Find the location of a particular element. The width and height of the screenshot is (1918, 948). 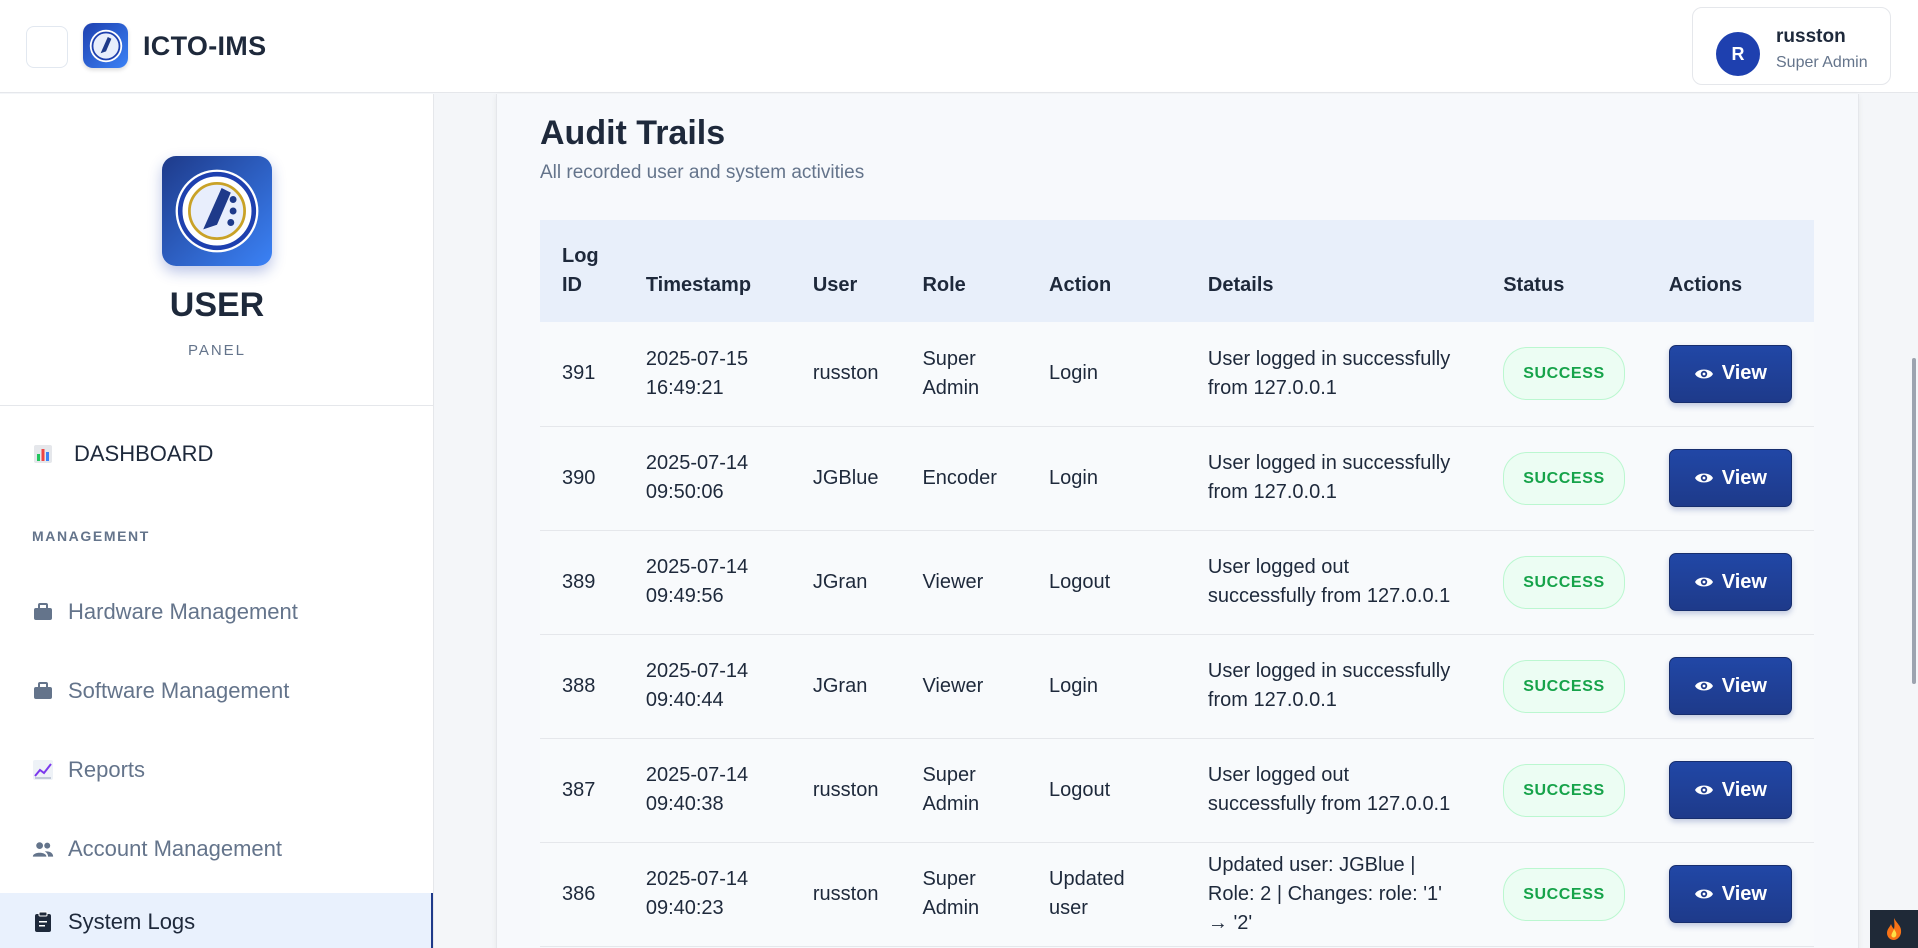

scrollbar-thumb is located at coordinates (1914, 521).